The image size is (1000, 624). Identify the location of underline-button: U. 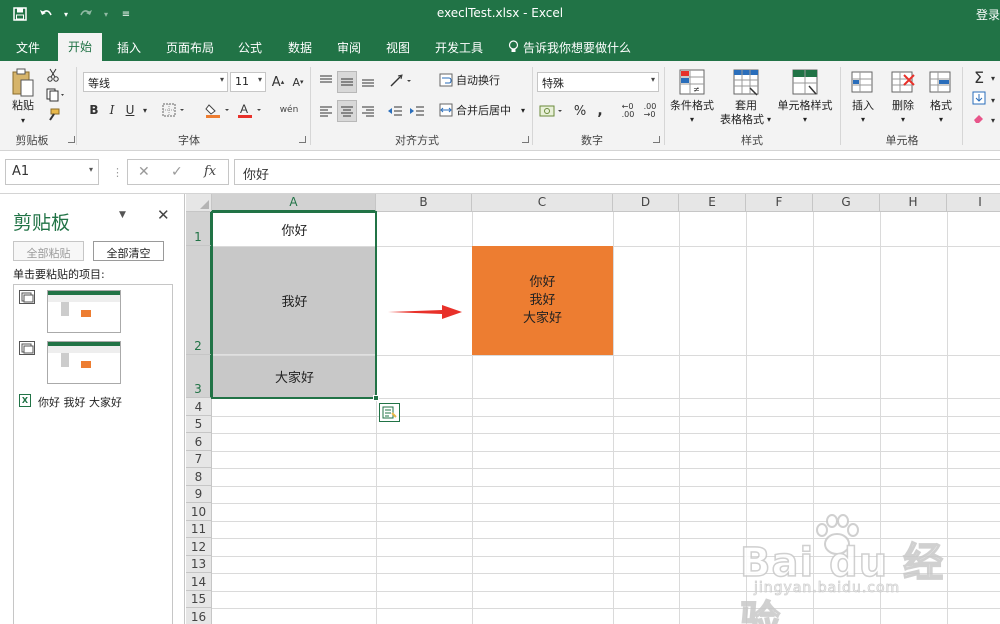
(130, 110).